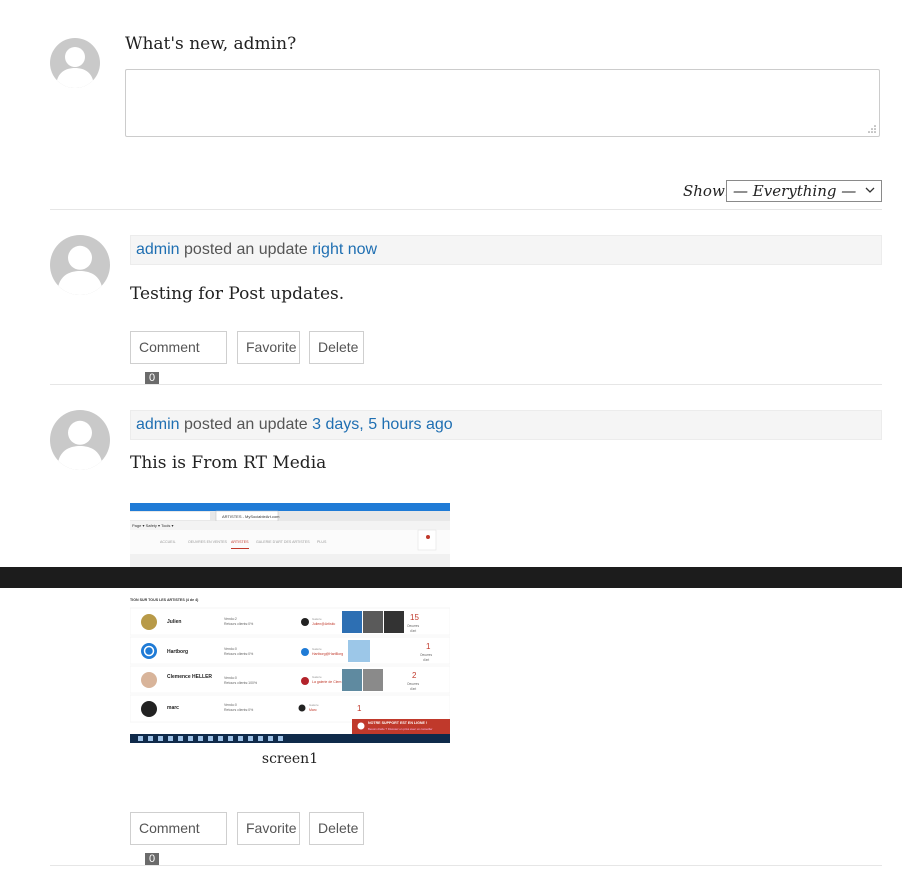 This screenshot has width=902, height=875. Describe the element at coordinates (326, 682) in the screenshot. I see `svg-text: La galerie de Clem` at that location.